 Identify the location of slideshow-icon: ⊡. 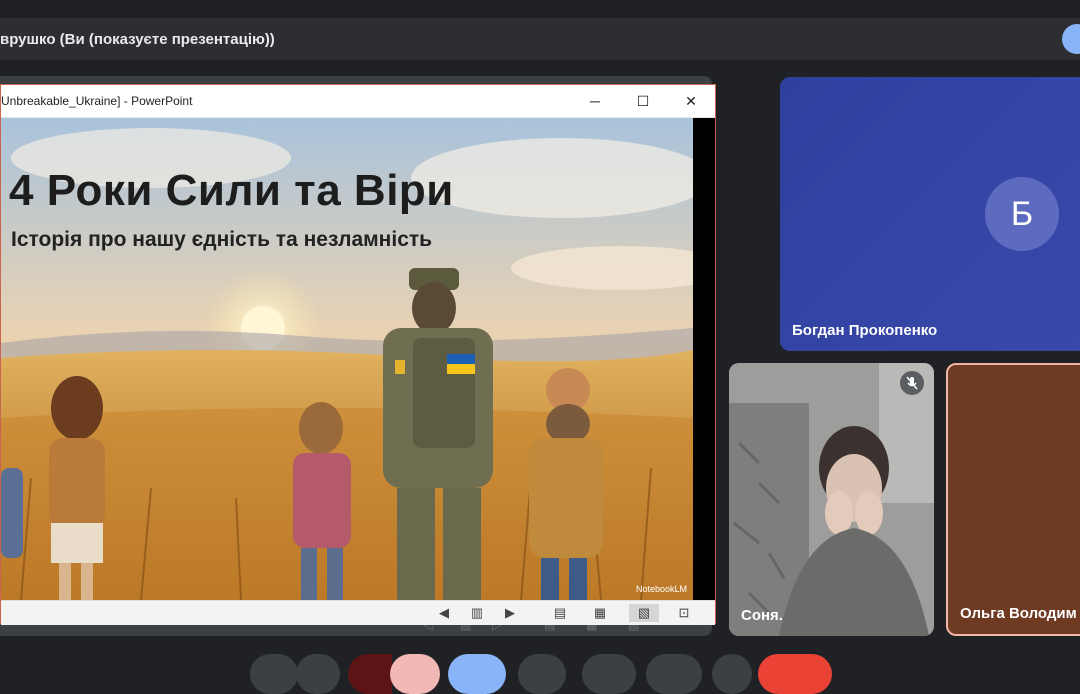
(684, 613).